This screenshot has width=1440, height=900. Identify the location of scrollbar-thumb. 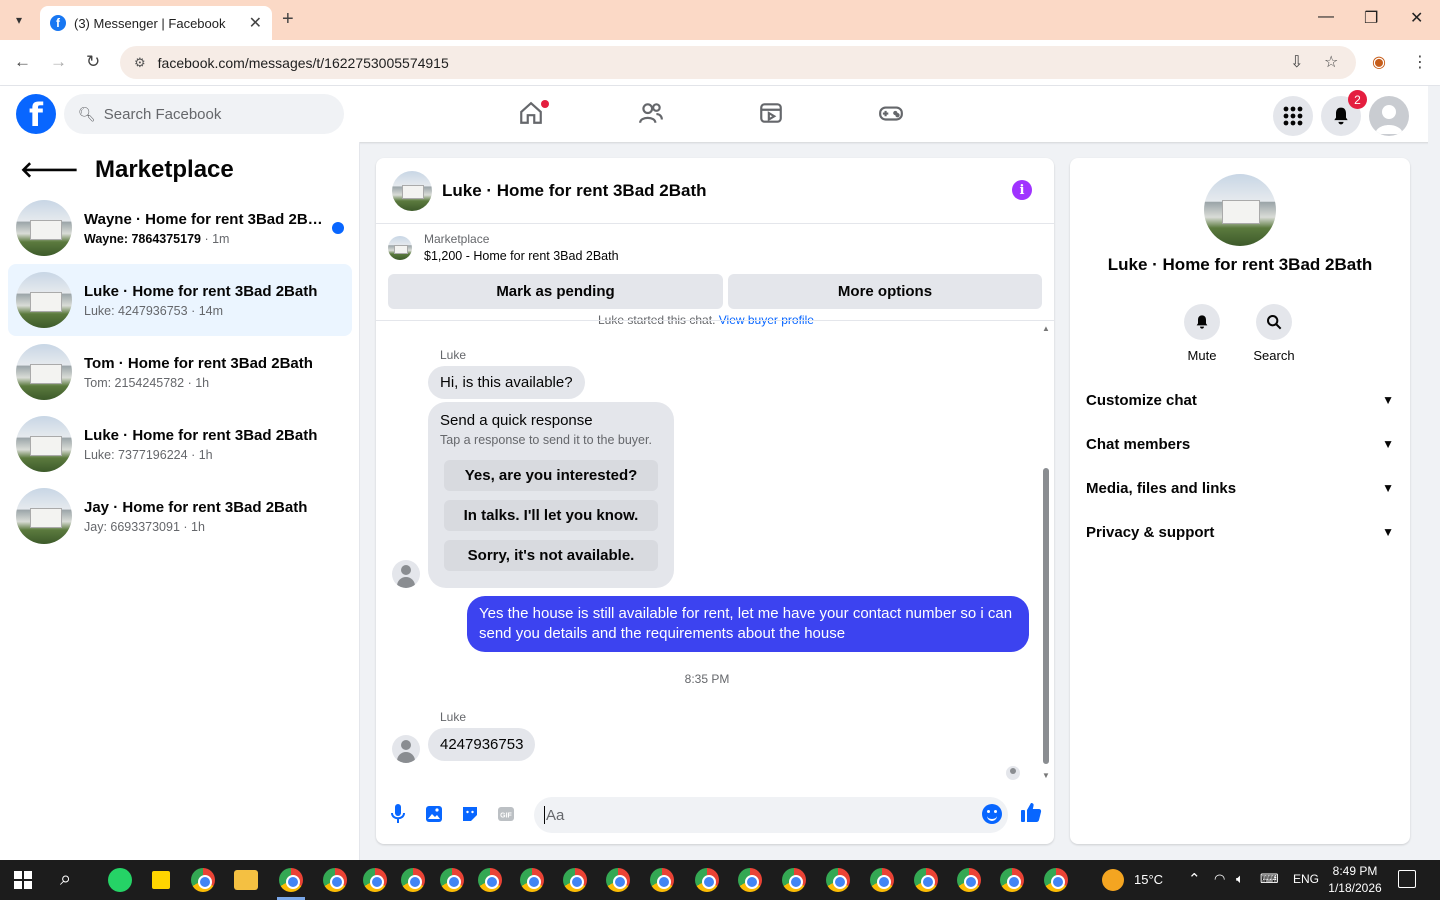
(1046, 616).